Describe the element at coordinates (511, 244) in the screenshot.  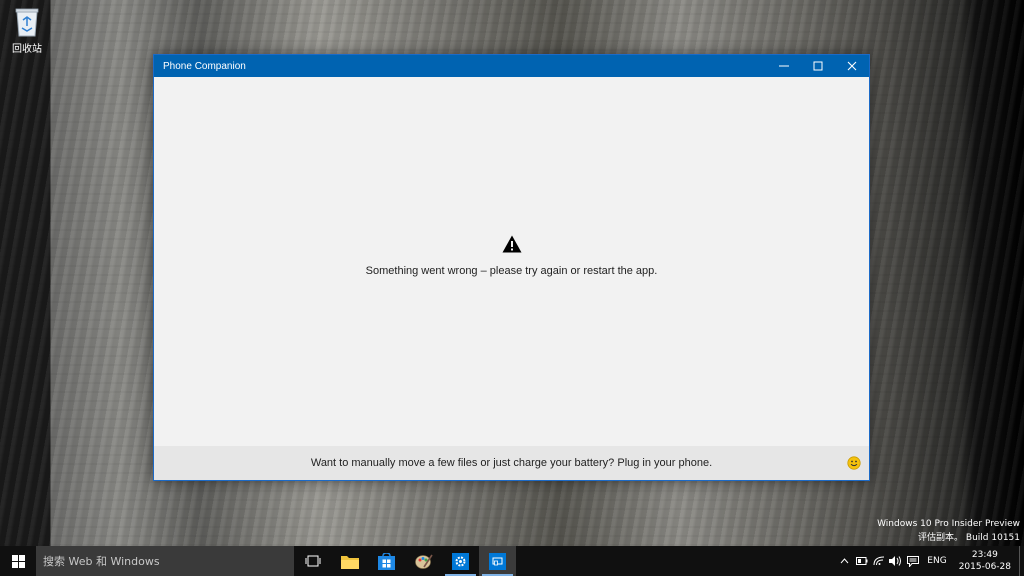
I see `warning-icon` at that location.